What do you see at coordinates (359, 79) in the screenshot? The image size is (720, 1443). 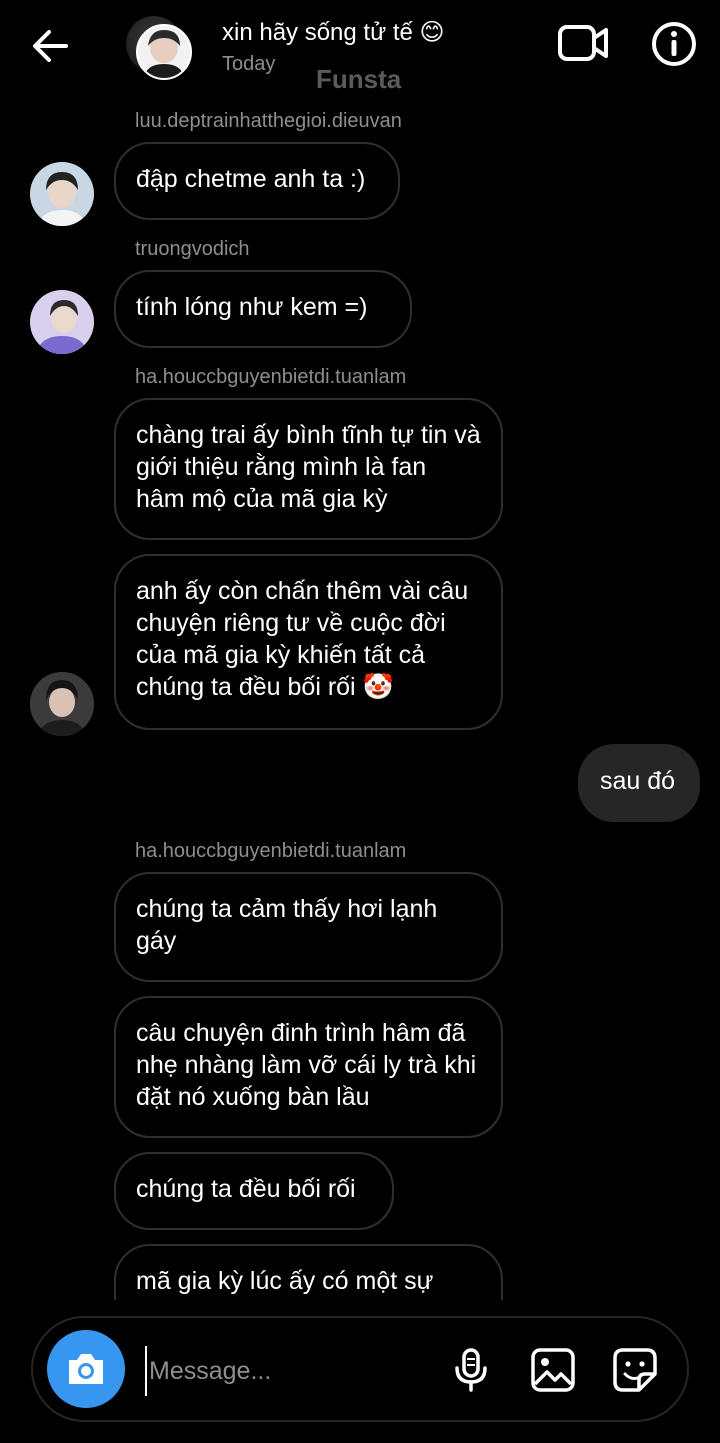 I see `watermark: Funsta` at bounding box center [359, 79].